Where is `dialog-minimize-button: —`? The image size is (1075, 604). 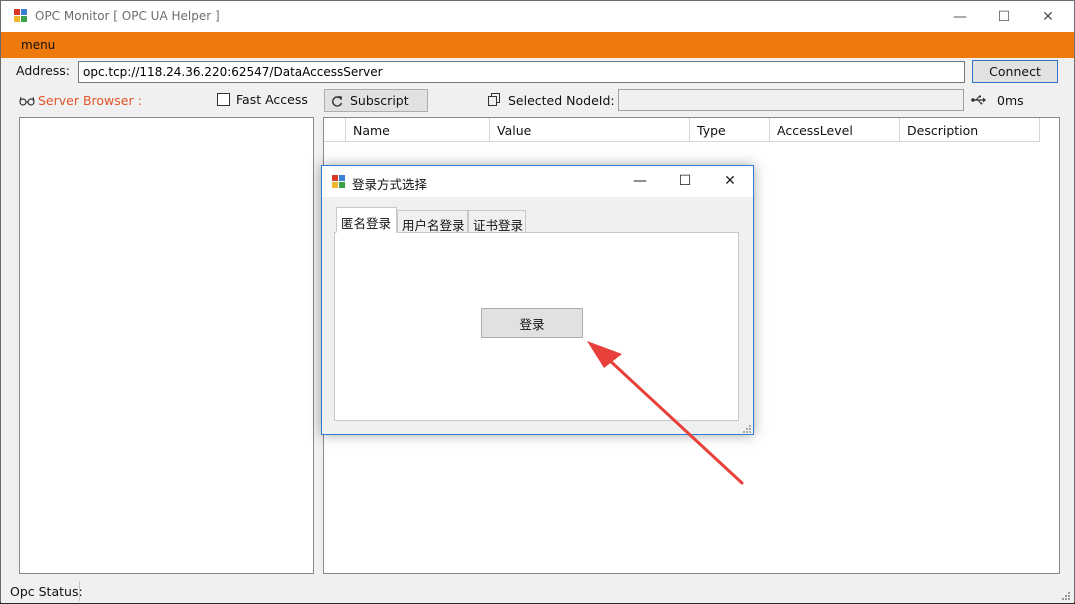
dialog-minimize-button: — is located at coordinates (640, 181).